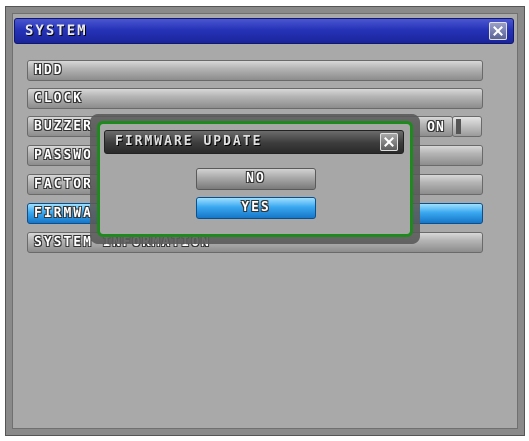 This screenshot has height=441, width=529. I want to click on buzzer-value: ON, so click(436, 127).